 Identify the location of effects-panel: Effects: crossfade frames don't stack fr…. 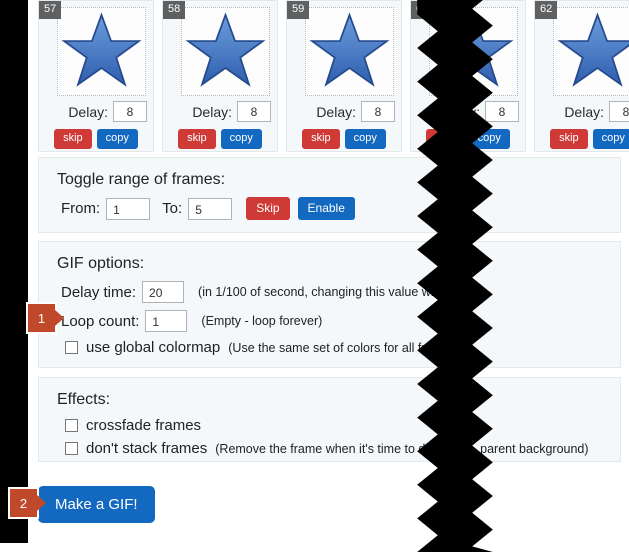
(329, 419).